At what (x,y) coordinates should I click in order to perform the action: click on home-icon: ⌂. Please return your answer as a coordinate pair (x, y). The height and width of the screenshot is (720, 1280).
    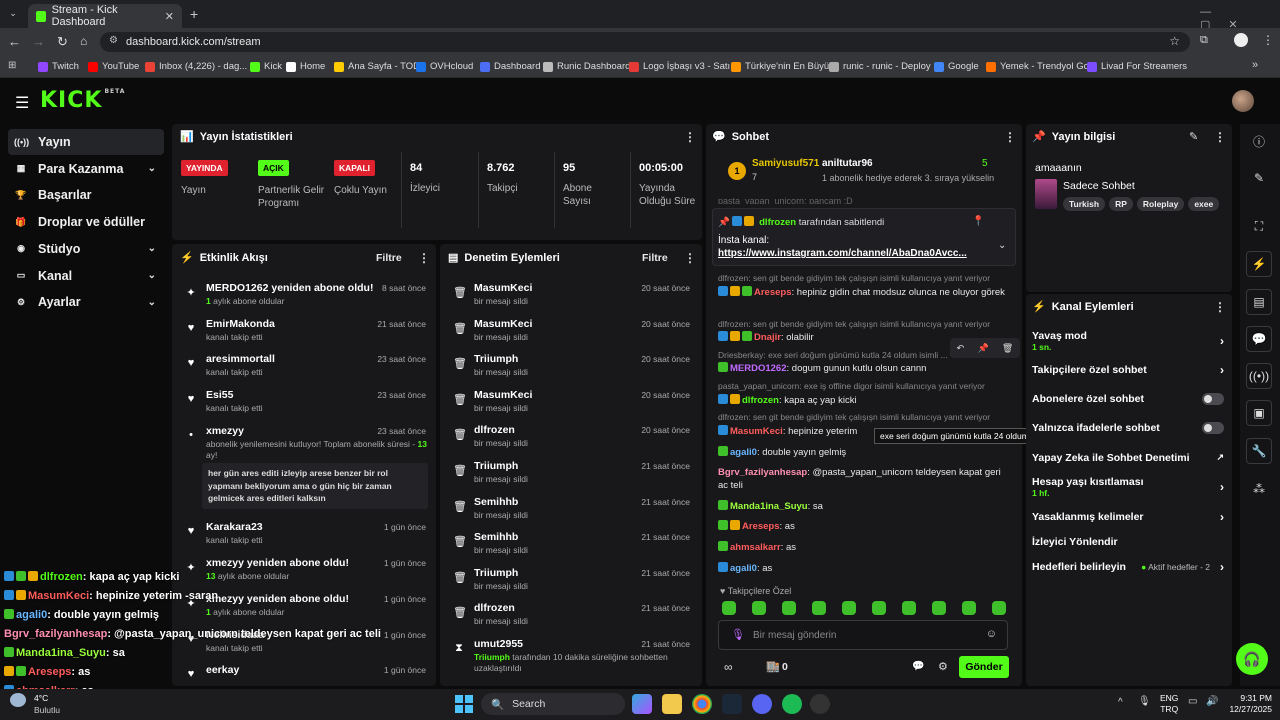
    Looking at the image, I should click on (83, 41).